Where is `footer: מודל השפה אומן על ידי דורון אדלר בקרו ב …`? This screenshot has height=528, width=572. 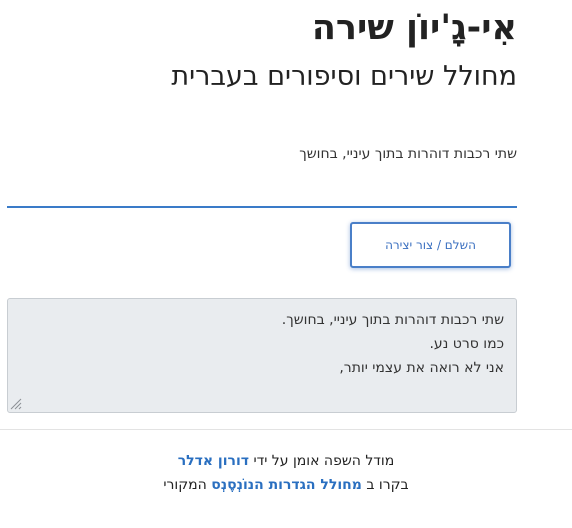
footer: מודל השפה אומן על ידי דורון אדלר בקרו ב … is located at coordinates (286, 473).